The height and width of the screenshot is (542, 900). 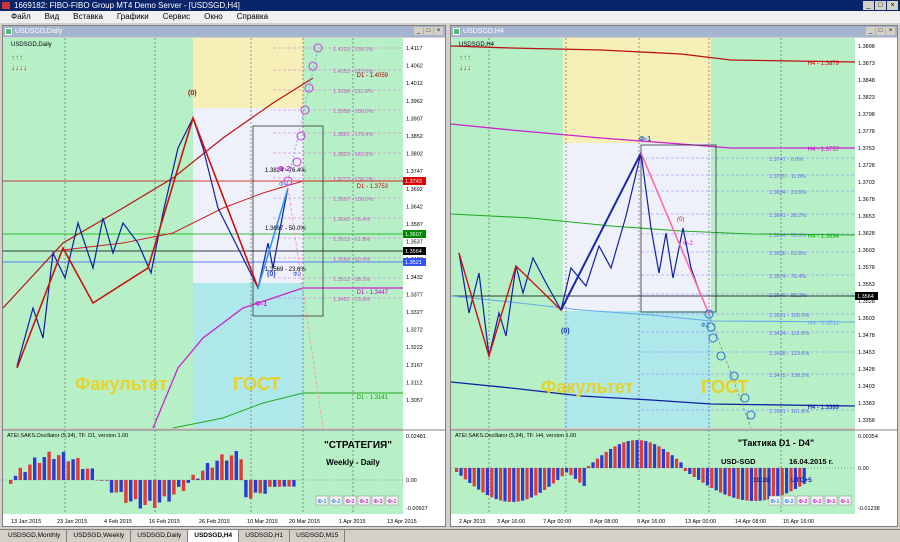 I want to click on menu-help: Справка, so click(x=252, y=17).